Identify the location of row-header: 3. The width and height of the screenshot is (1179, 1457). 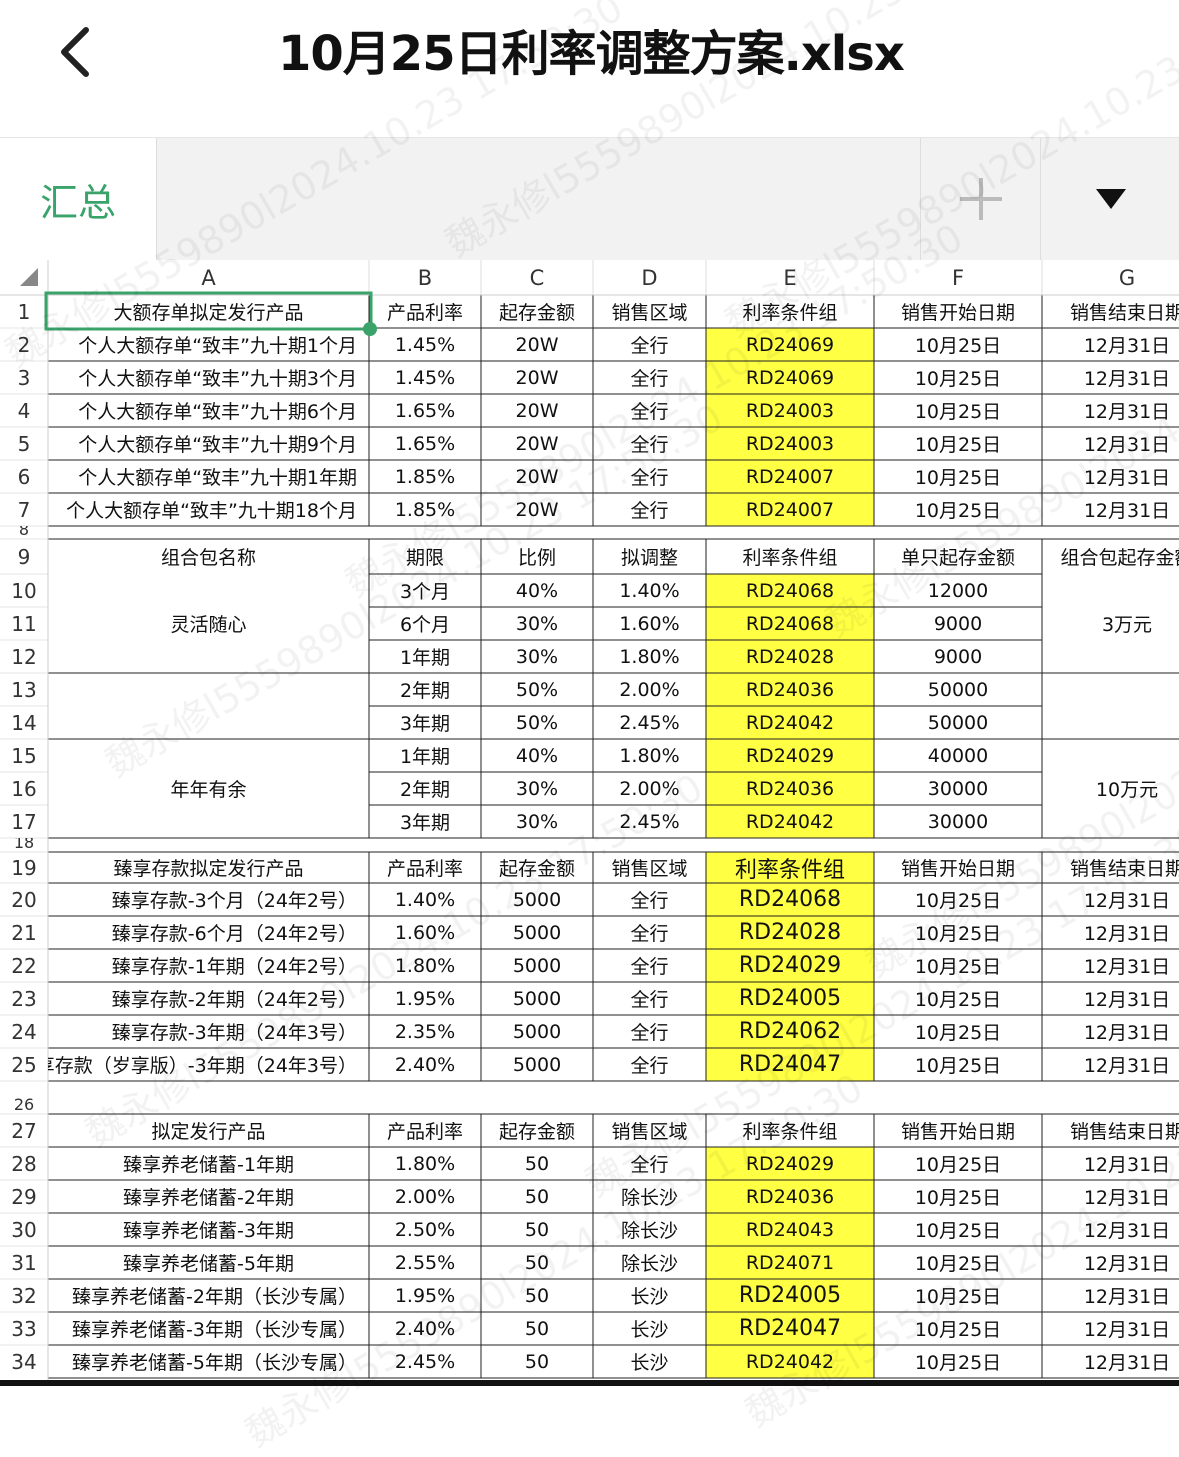
(24, 377).